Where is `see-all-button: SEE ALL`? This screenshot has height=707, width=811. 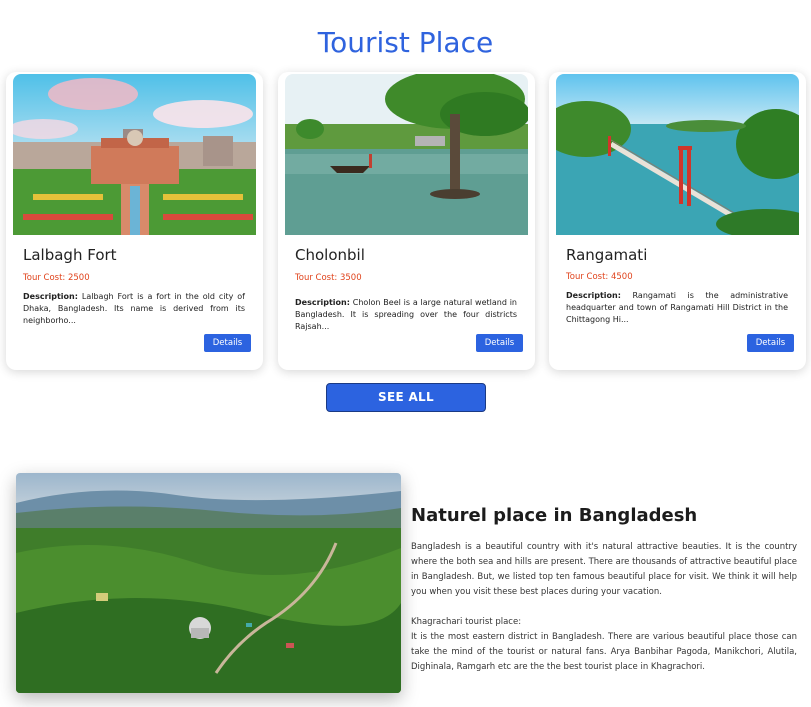
see-all-button: SEE ALL is located at coordinates (406, 397).